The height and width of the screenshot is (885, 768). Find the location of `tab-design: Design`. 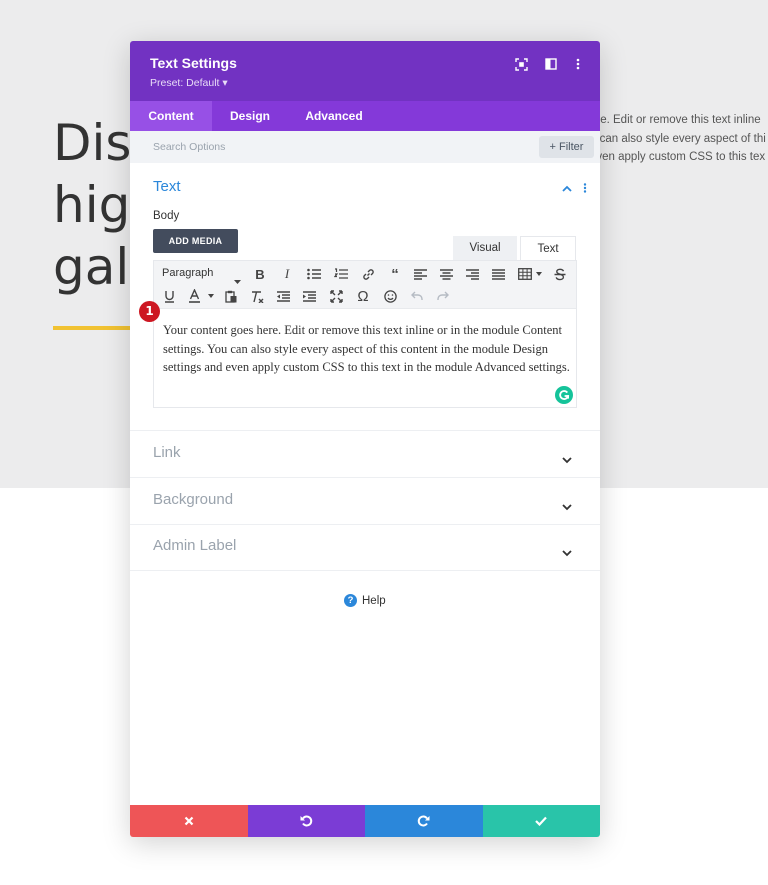

tab-design: Design is located at coordinates (250, 116).